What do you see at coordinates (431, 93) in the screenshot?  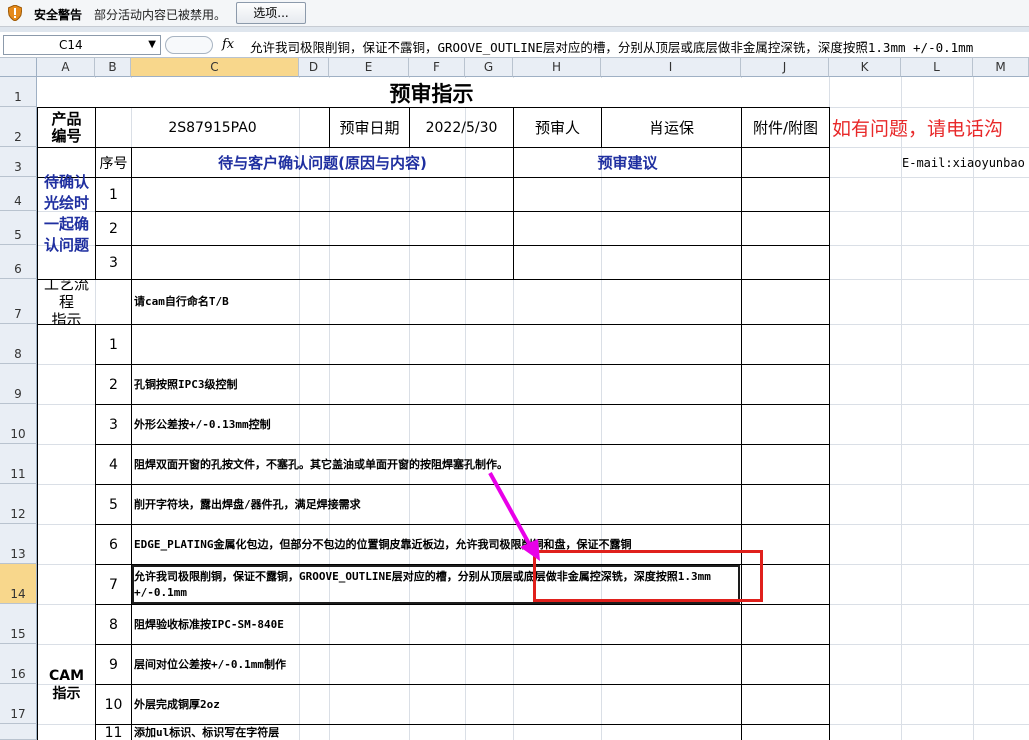 I see `sheet-title: 预审指示` at bounding box center [431, 93].